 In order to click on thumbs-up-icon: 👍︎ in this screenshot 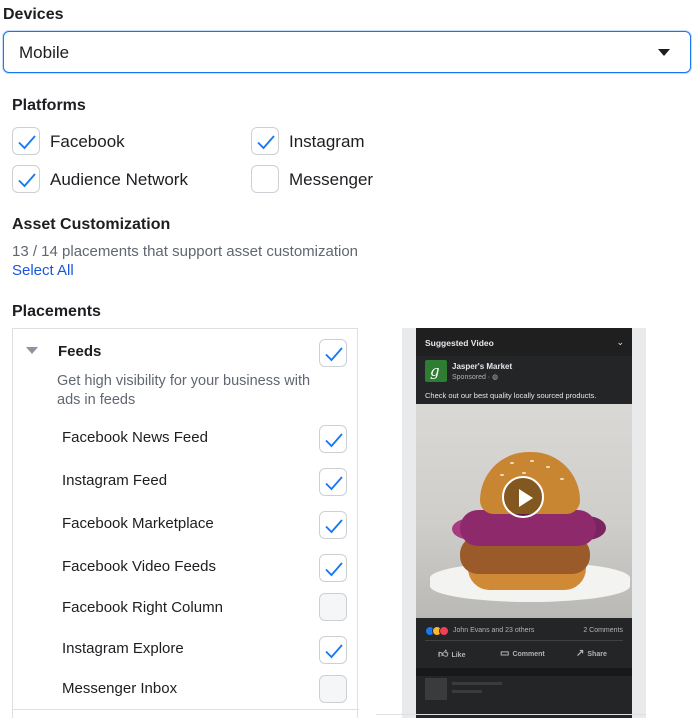, I will do `click(443, 654)`.